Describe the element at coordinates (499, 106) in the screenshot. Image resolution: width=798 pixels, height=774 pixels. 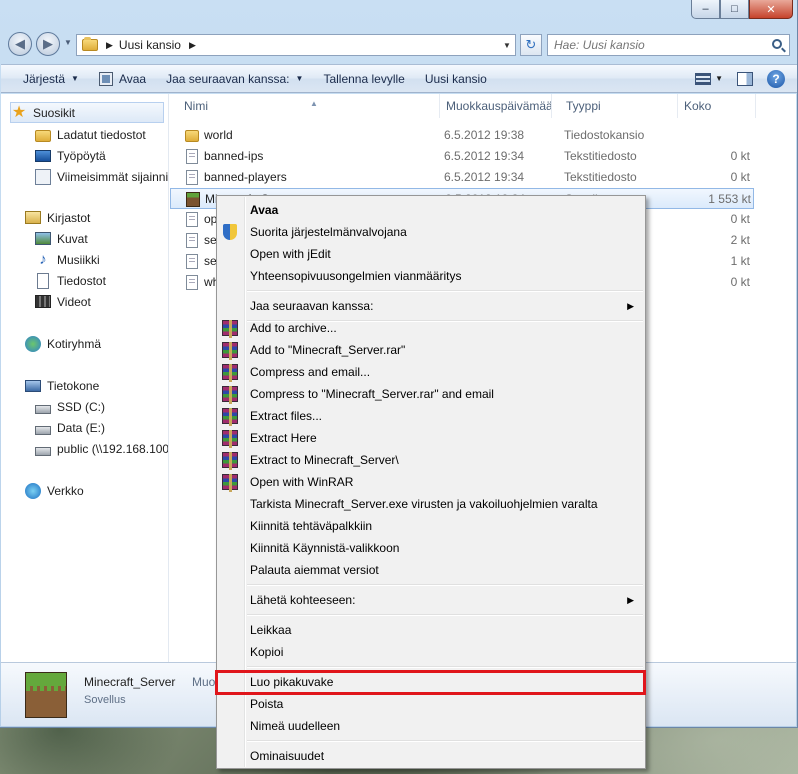
I see `column-header-label: Muokkauspäivämäärä` at that location.